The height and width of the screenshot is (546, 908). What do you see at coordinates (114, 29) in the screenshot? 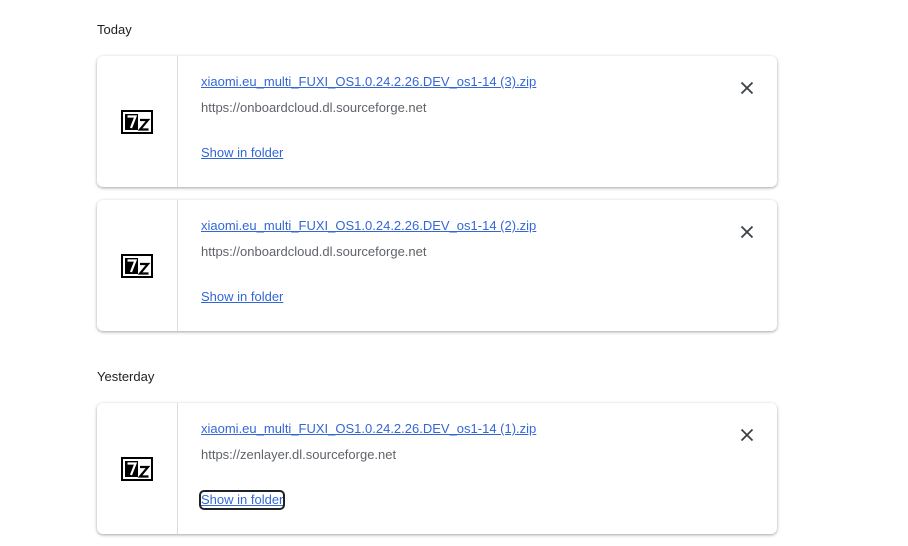
I see `section-heading-today: Today` at bounding box center [114, 29].